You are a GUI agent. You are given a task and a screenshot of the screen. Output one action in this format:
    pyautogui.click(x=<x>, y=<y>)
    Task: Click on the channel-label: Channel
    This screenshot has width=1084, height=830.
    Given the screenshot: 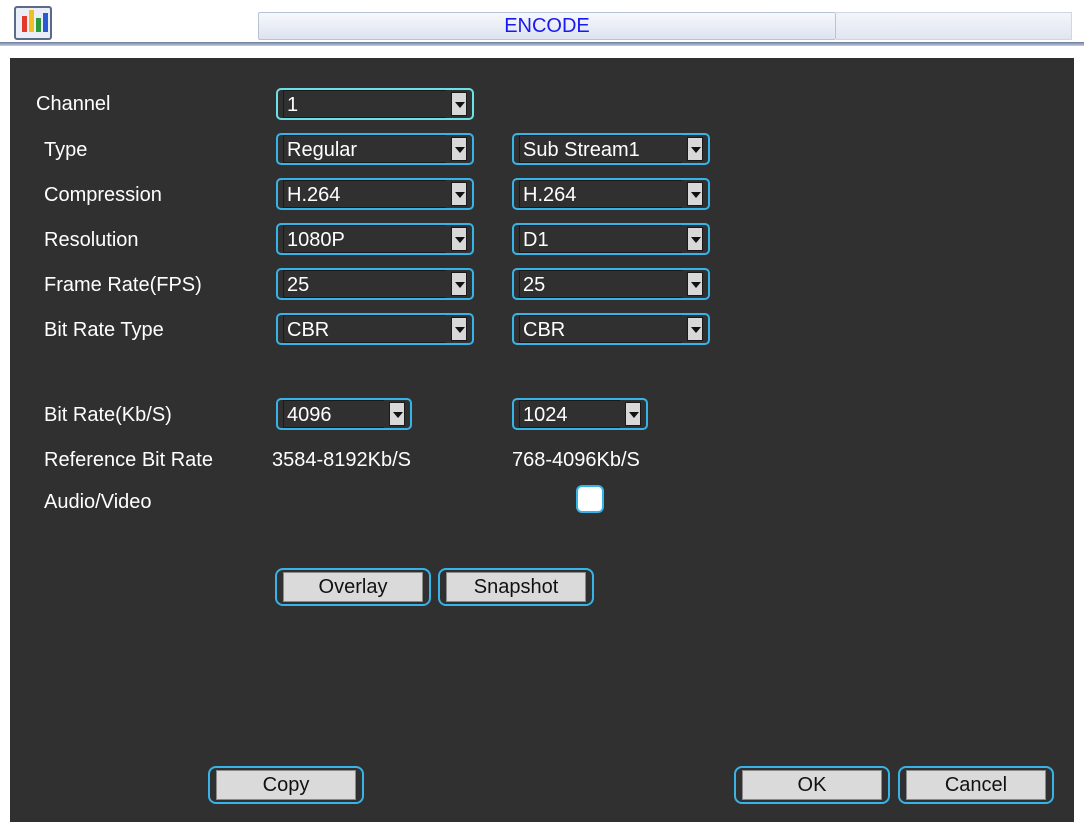 What is the action you would take?
    pyautogui.click(x=73, y=104)
    